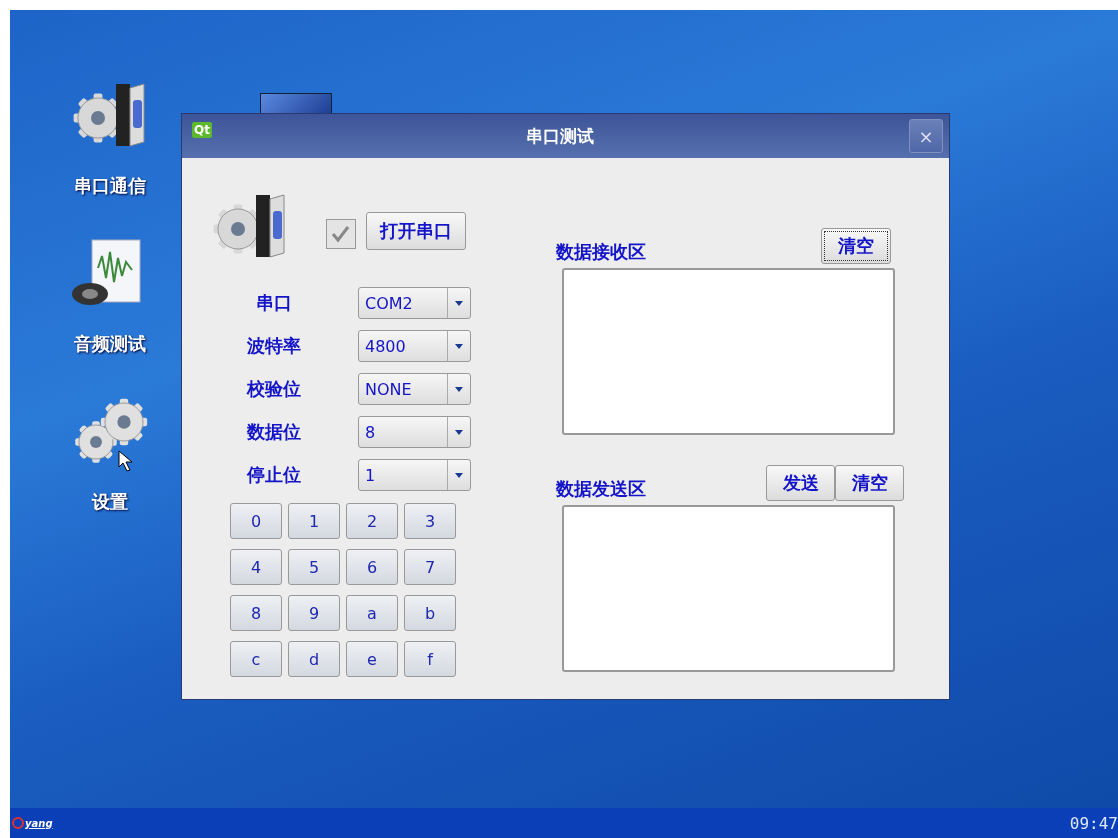 Image resolution: width=1118 pixels, height=838 pixels. Describe the element at coordinates (601, 252) in the screenshot. I see `area-label: 数据接收区` at that location.